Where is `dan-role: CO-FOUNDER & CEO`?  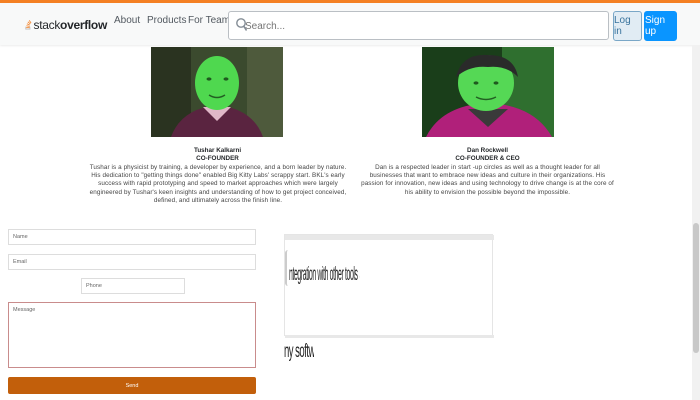 dan-role: CO-FOUNDER & CEO is located at coordinates (487, 158).